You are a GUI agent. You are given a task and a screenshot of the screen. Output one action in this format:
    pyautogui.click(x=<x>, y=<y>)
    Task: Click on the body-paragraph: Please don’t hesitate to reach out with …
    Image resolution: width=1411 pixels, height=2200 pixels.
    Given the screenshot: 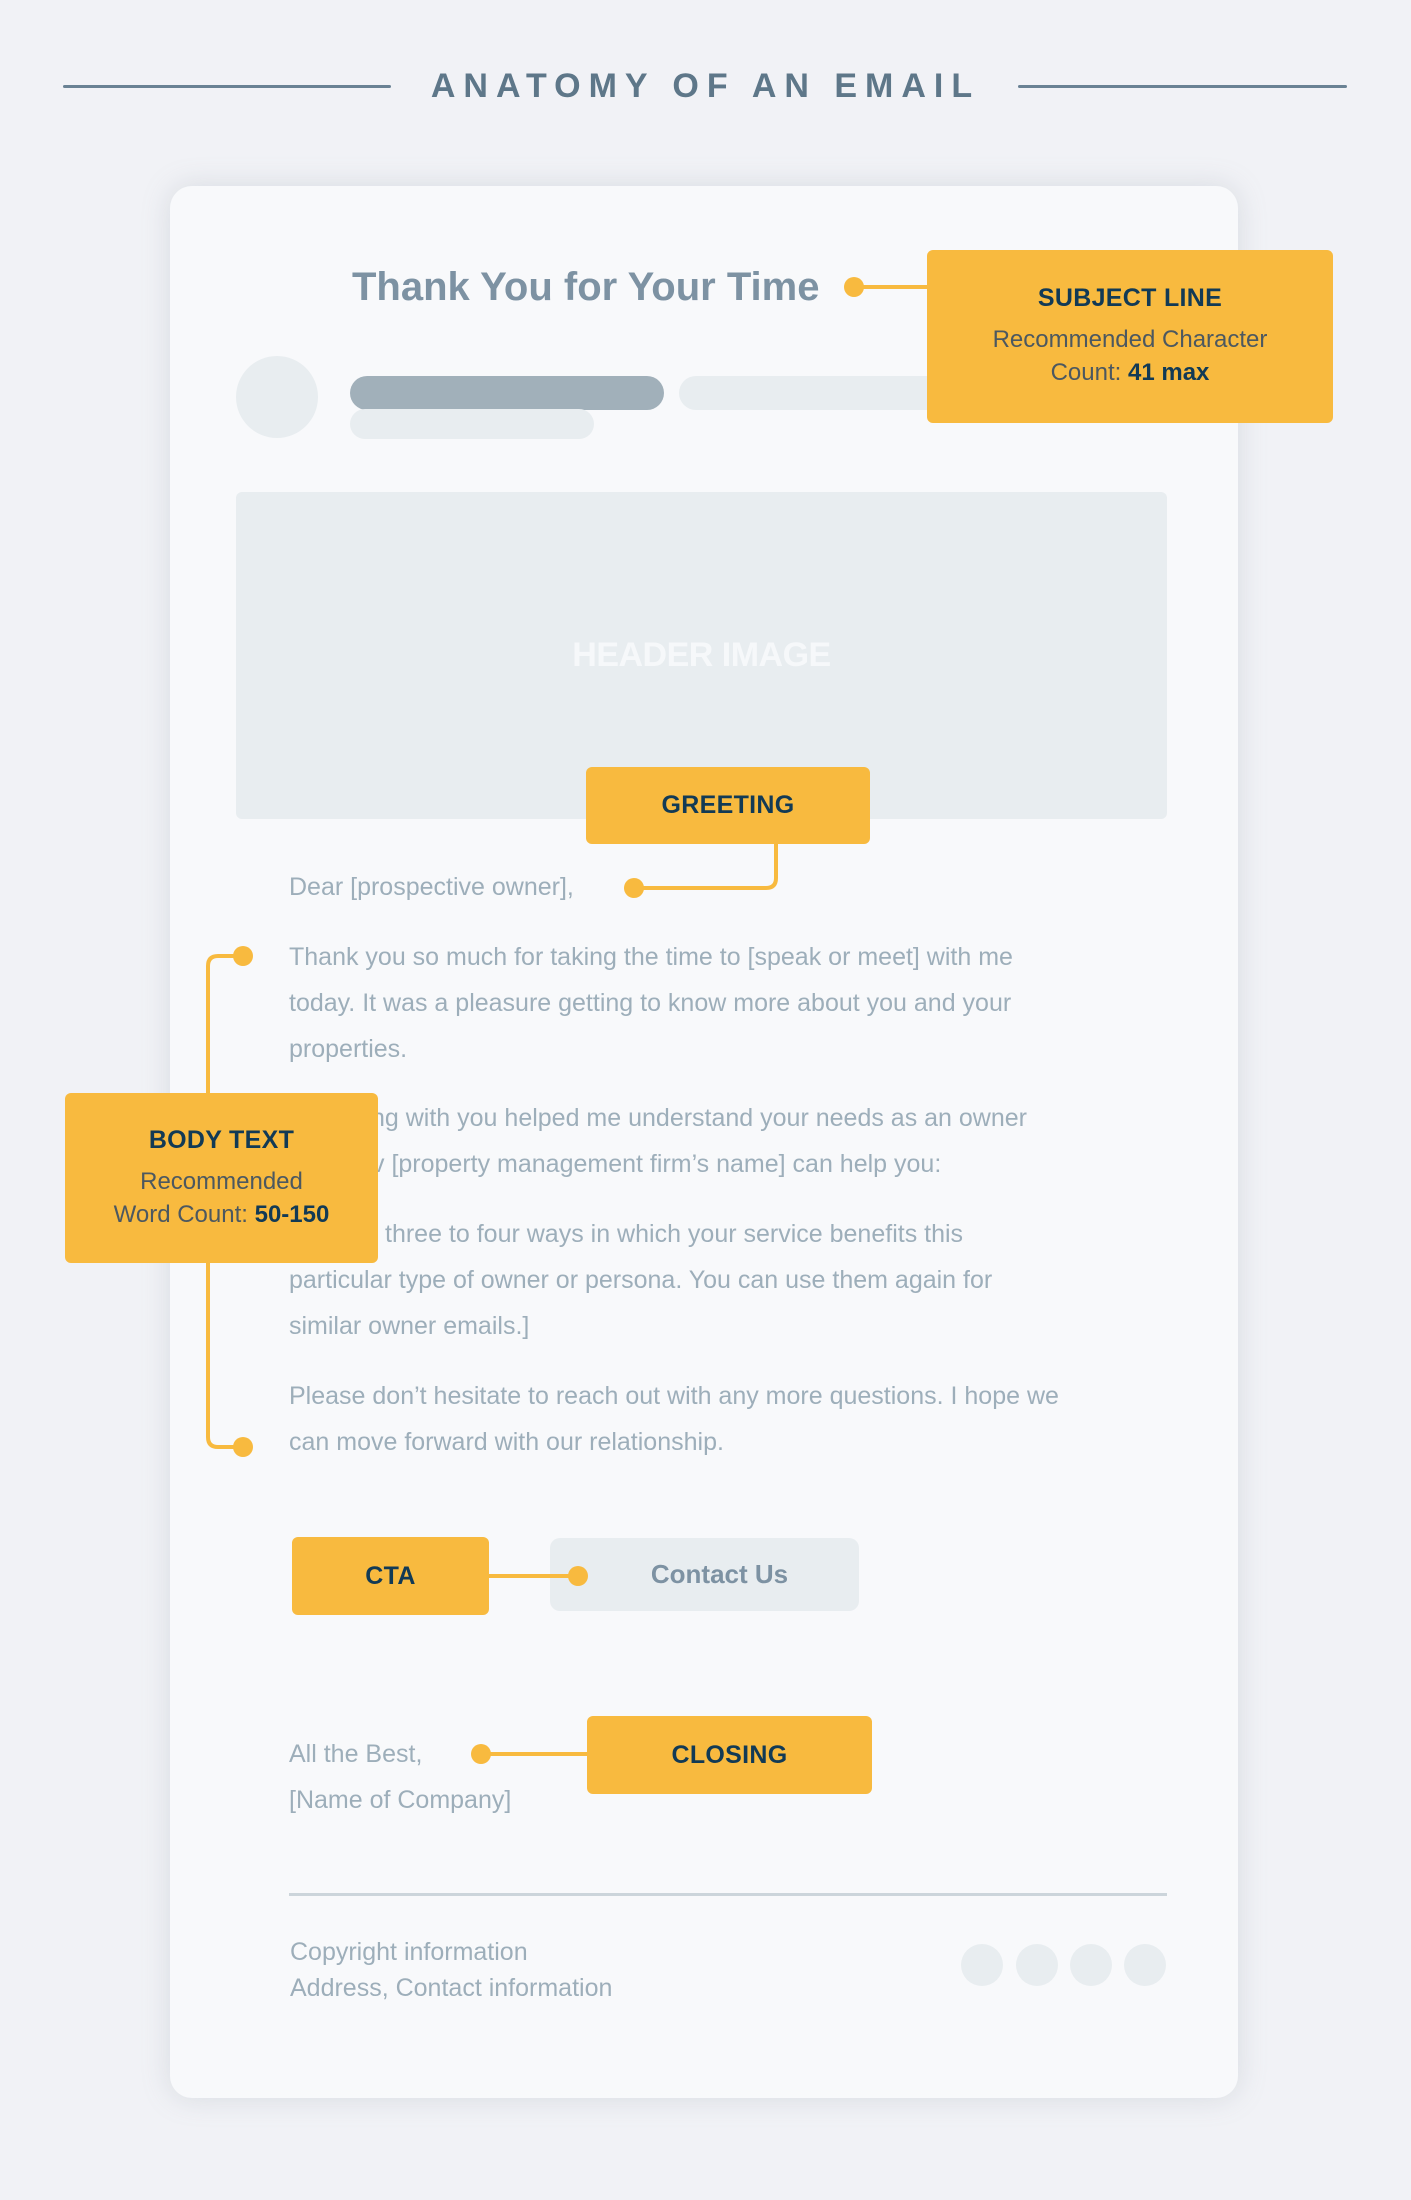 What is the action you would take?
    pyautogui.click(x=729, y=1419)
    